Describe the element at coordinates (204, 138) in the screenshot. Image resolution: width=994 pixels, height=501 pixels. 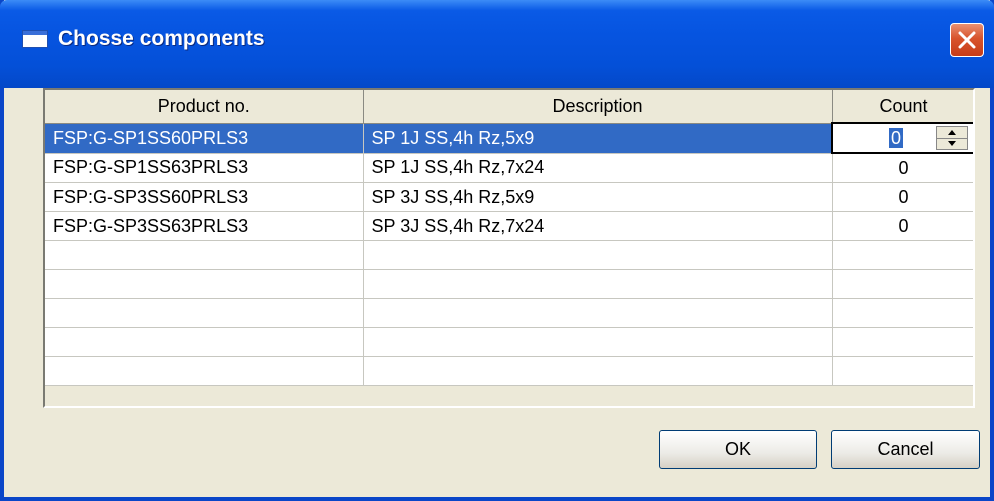
I see `product-cell: FSP:G-SP1SS60PRLS3` at that location.